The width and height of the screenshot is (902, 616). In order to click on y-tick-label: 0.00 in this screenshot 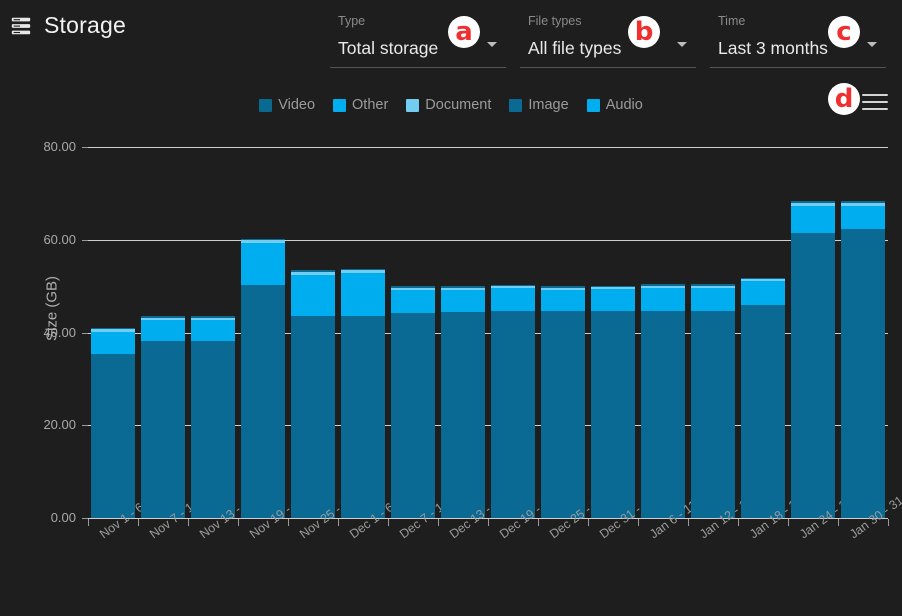, I will do `click(63, 517)`.